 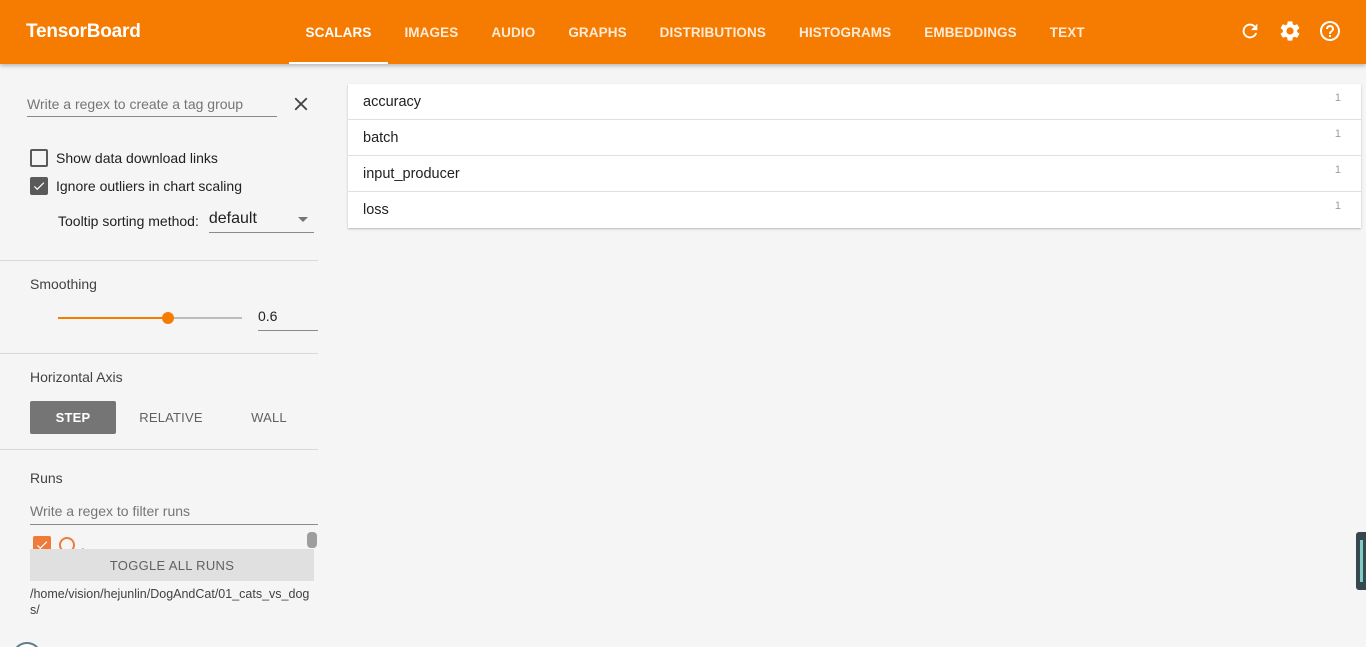 I want to click on tag-name: accuracy, so click(x=392, y=102).